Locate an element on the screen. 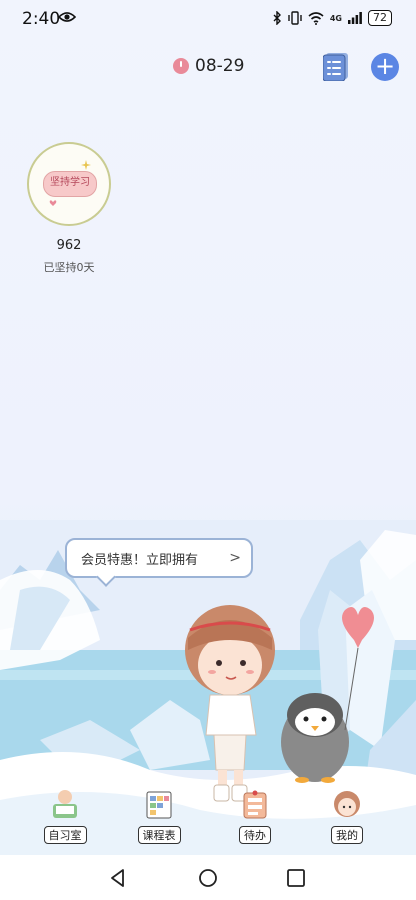 The width and height of the screenshot is (416, 900). back-icon is located at coordinates (118, 878).